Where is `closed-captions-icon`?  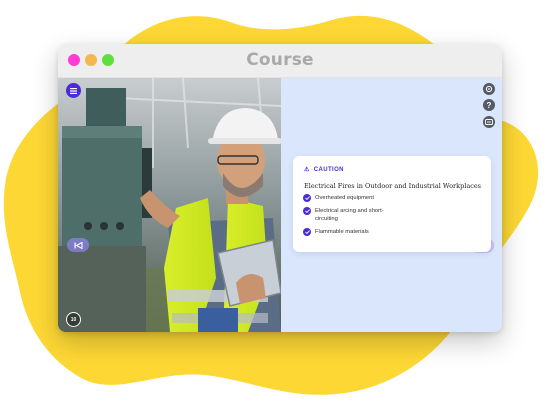 closed-captions-icon is located at coordinates (489, 122).